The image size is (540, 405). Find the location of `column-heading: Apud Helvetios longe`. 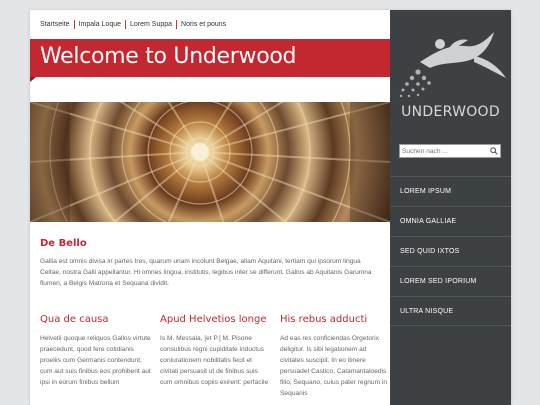

column-heading: Apud Helvetios longe is located at coordinates (213, 319).